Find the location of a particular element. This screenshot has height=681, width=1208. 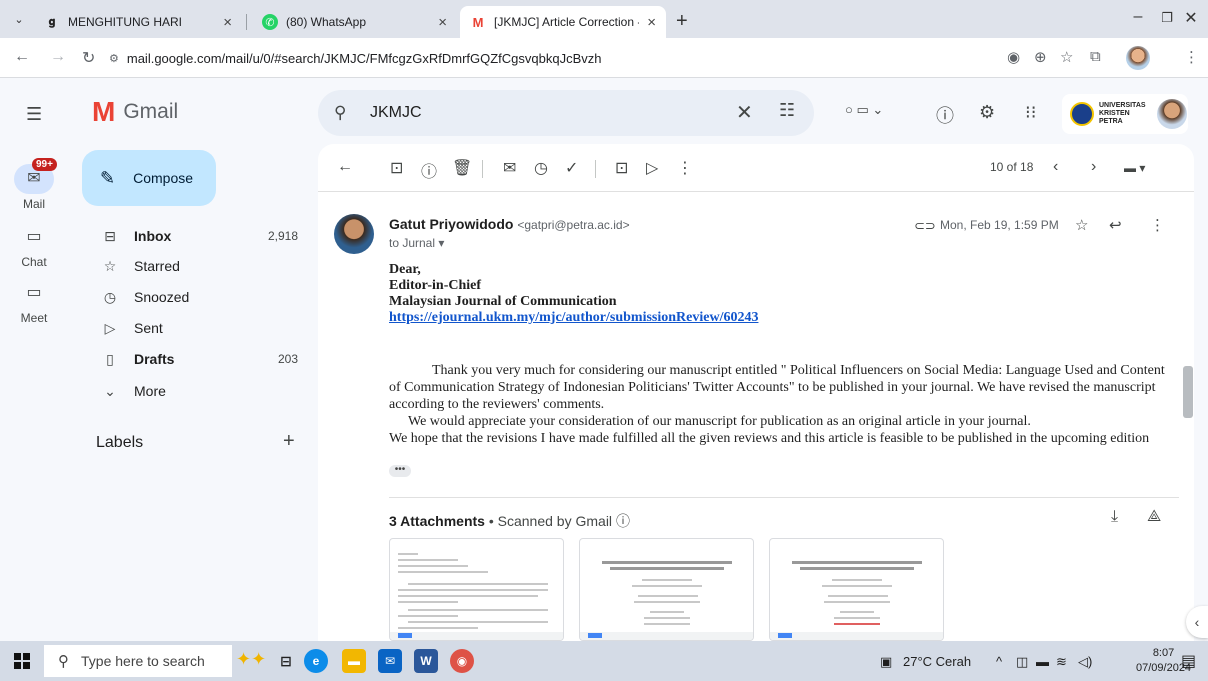

nav-snoozed: ◷ Snoozed is located at coordinates (196, 297).